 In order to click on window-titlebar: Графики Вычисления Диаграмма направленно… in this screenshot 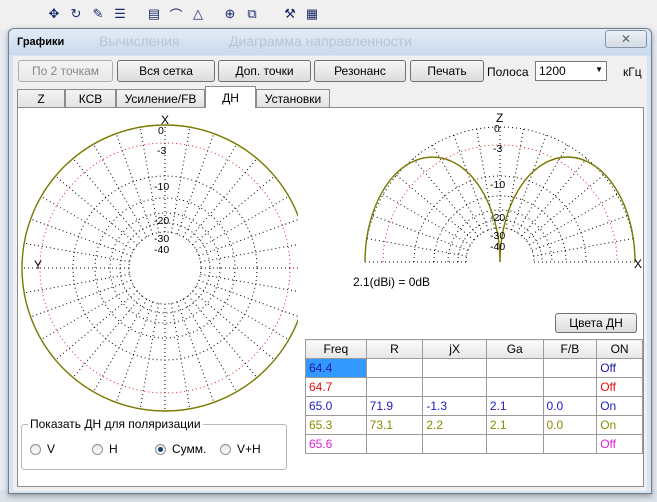, I will do `click(330, 42)`.